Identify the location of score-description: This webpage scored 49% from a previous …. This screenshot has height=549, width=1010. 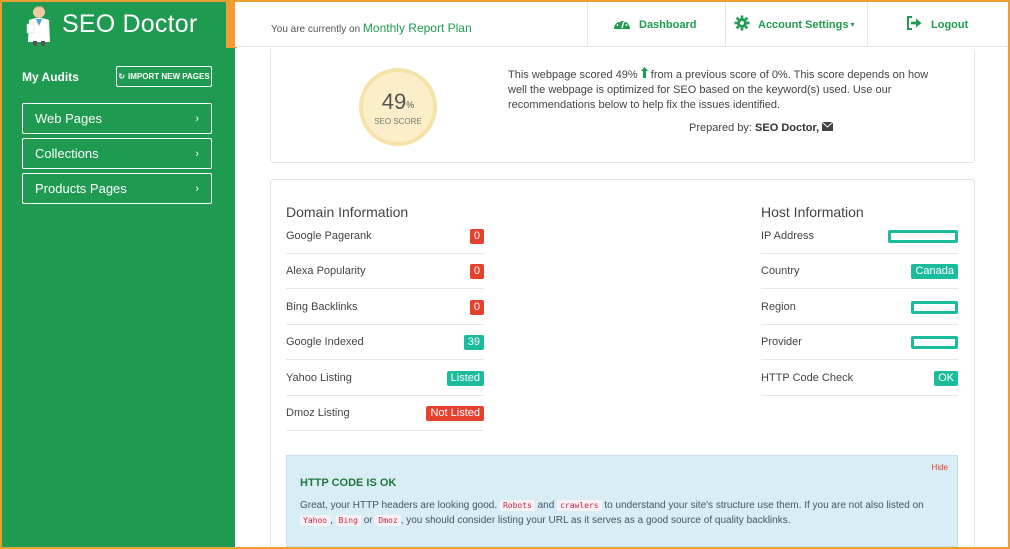
(728, 90).